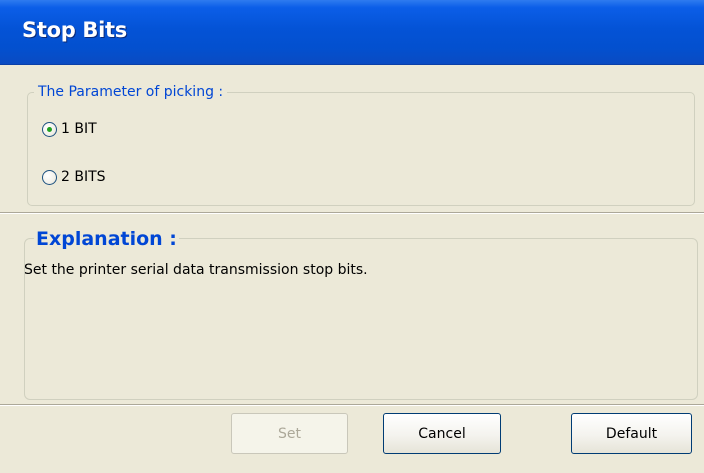 This screenshot has width=704, height=473. What do you see at coordinates (289, 433) in the screenshot?
I see `set-button: Set` at bounding box center [289, 433].